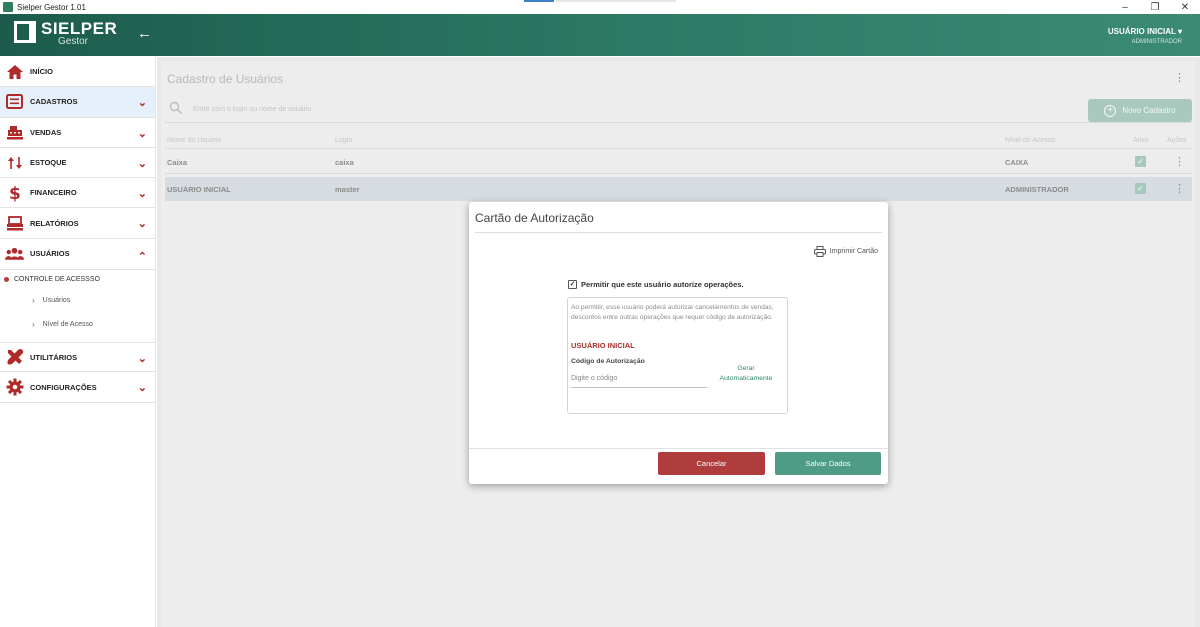  I want to click on column-header-actions: Ações, so click(1177, 140).